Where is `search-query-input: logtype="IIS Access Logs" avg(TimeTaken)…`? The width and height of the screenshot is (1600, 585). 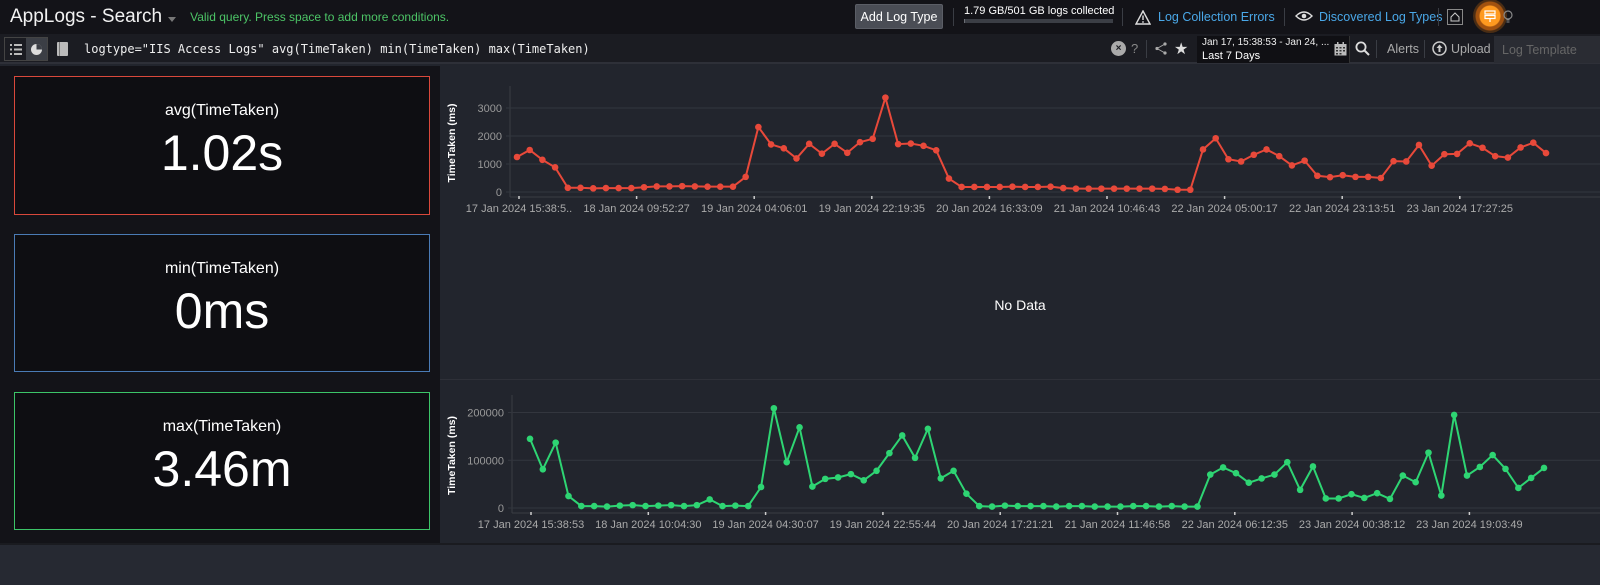 search-query-input: logtype="IIS Access Logs" avg(TimeTaken)… is located at coordinates (337, 49).